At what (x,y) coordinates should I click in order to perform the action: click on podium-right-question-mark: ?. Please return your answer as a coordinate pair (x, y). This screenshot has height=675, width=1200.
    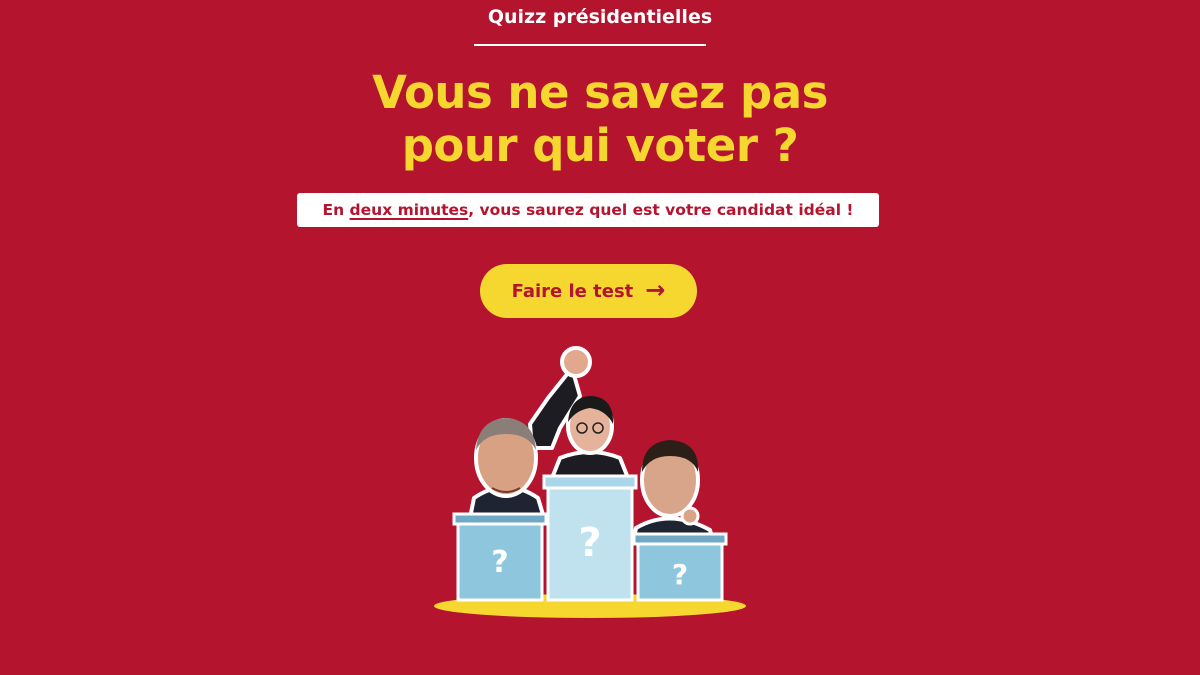
    Looking at the image, I should click on (680, 574).